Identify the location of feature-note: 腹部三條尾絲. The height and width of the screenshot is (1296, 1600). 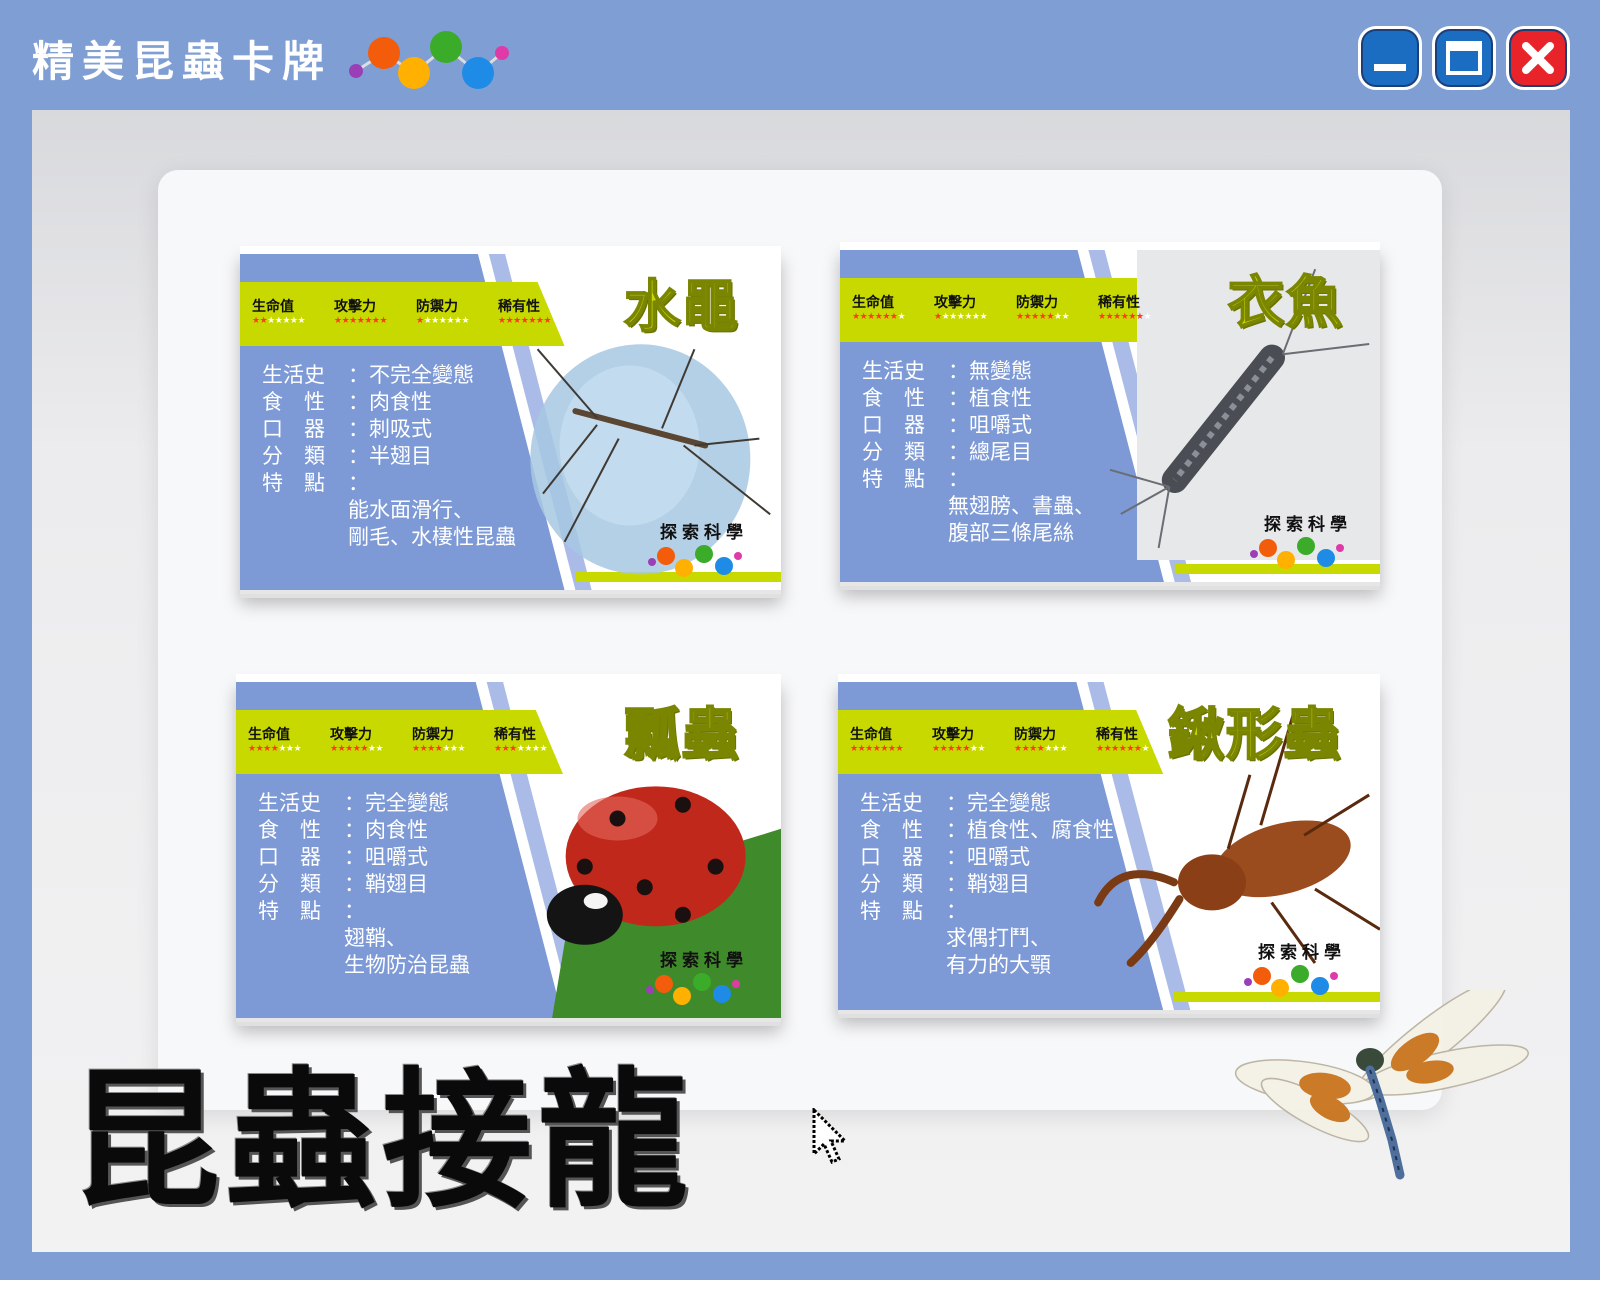
(1011, 533).